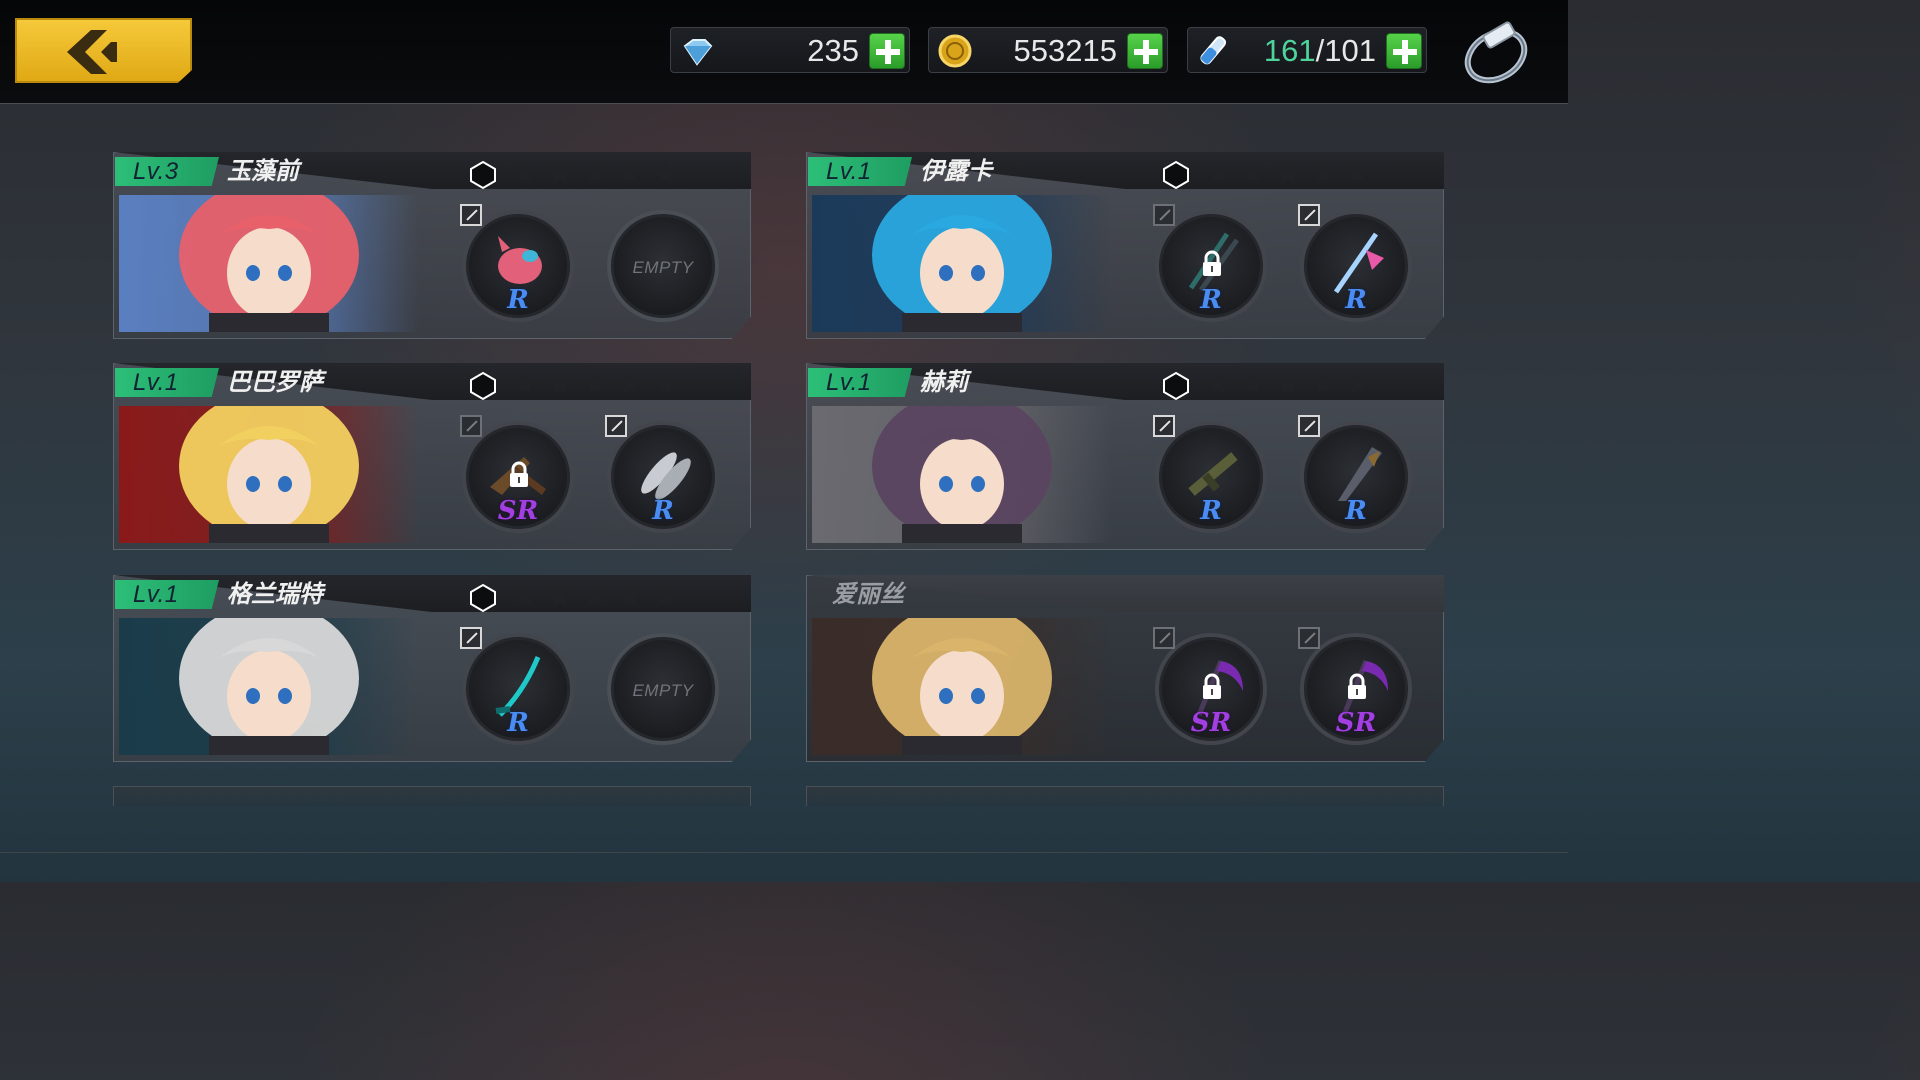  I want to click on stamina-value: 161/101, so click(1320, 51).